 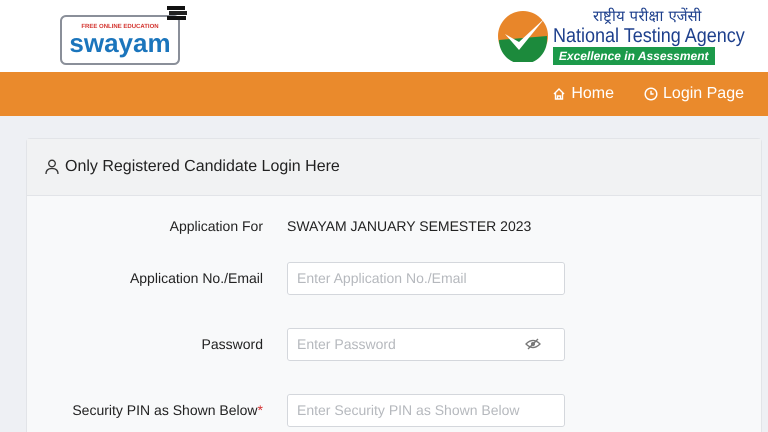 What do you see at coordinates (195, 278) in the screenshot?
I see `field-label: Application No./Email` at bounding box center [195, 278].